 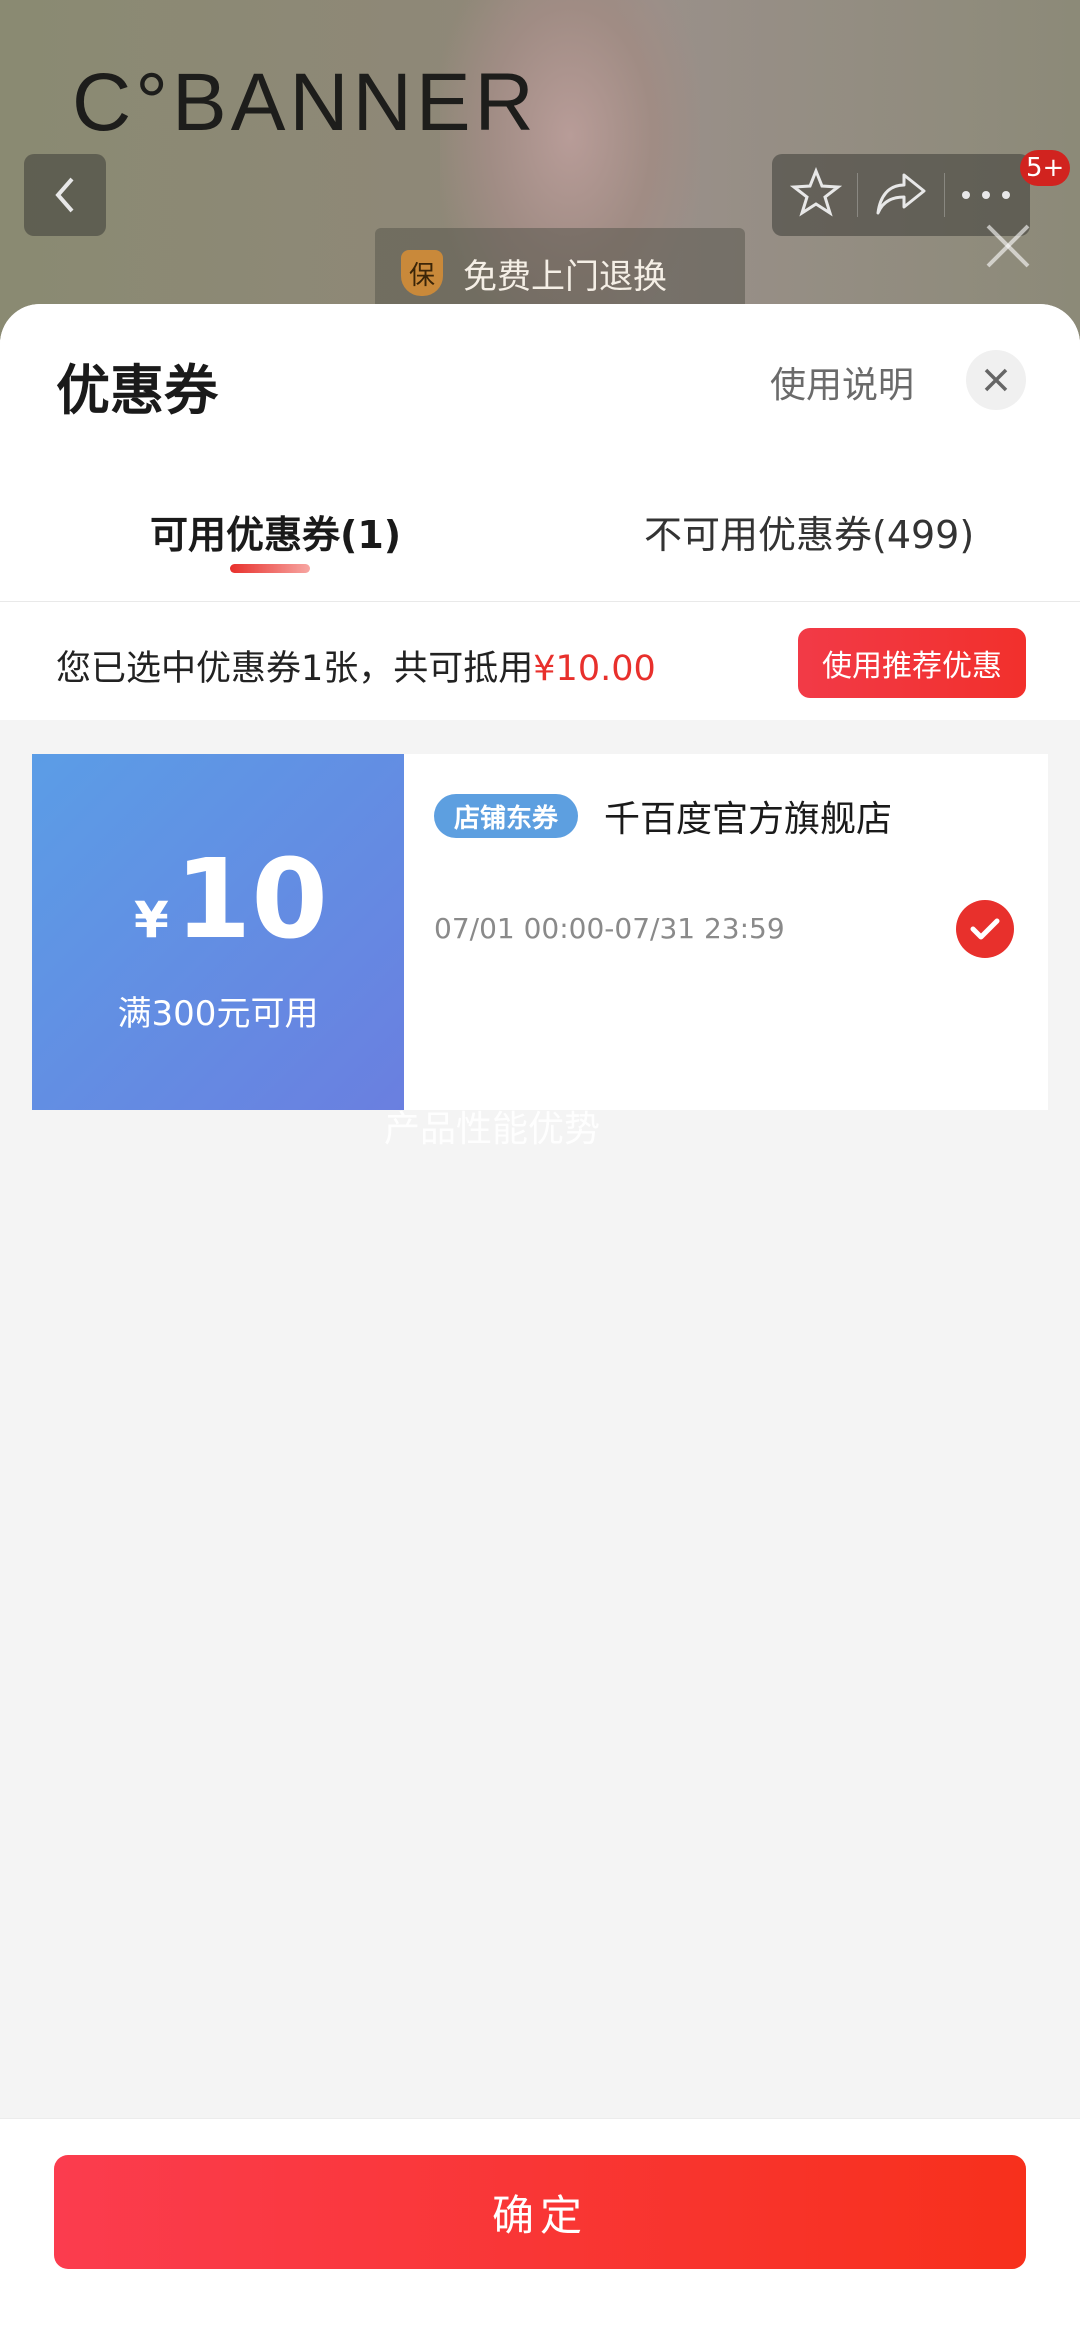 I want to click on more-icon, so click(x=986, y=194).